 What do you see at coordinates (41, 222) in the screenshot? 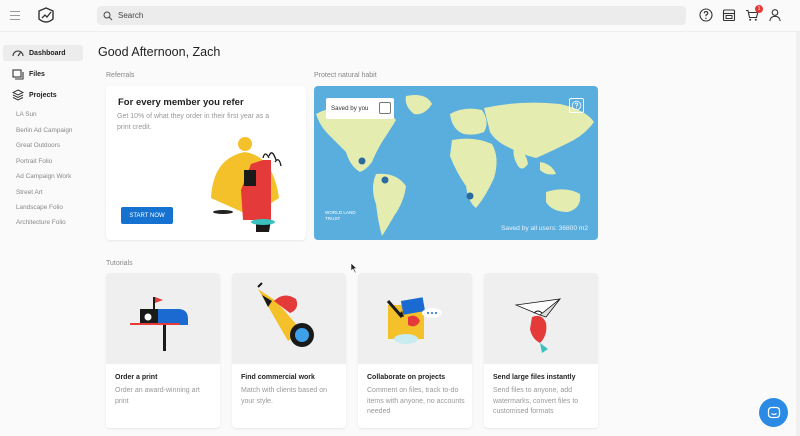
I see `project-item: Architecture Folio` at bounding box center [41, 222].